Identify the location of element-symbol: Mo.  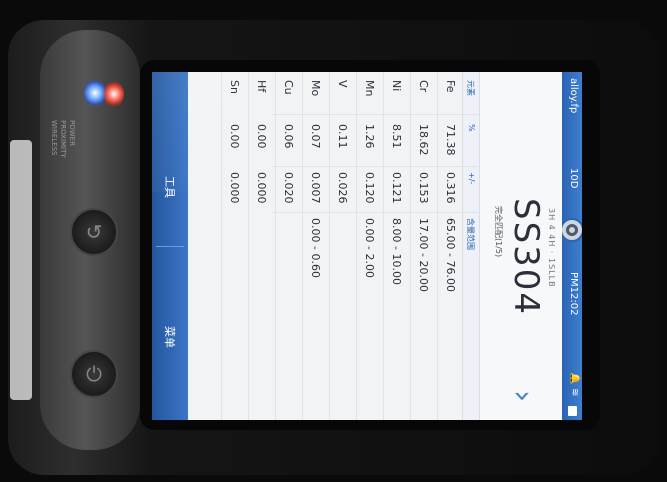
(315, 88).